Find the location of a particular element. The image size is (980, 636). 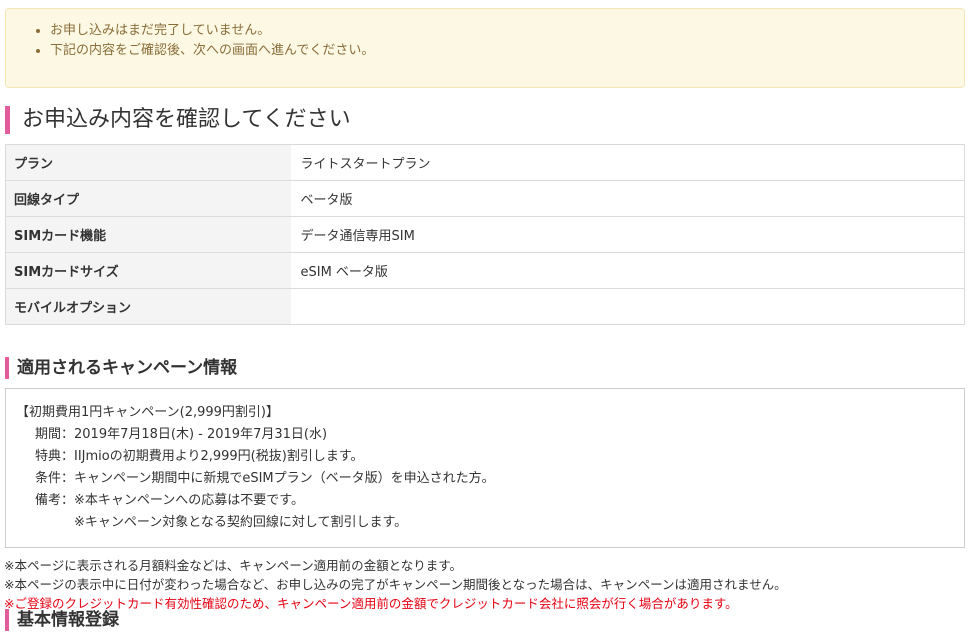

table-row: SIMカード機能 データ通信専用SIM is located at coordinates (485, 234).